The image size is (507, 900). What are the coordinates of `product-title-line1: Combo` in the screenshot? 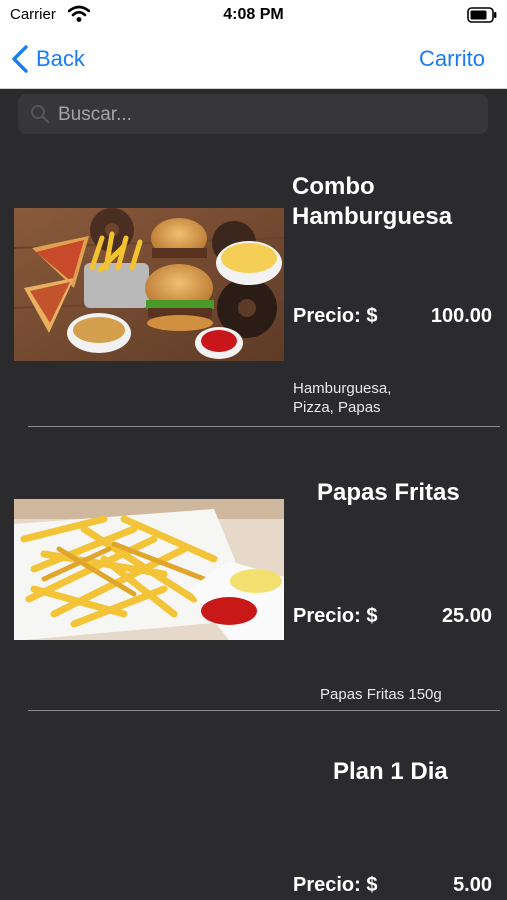 It's located at (333, 186).